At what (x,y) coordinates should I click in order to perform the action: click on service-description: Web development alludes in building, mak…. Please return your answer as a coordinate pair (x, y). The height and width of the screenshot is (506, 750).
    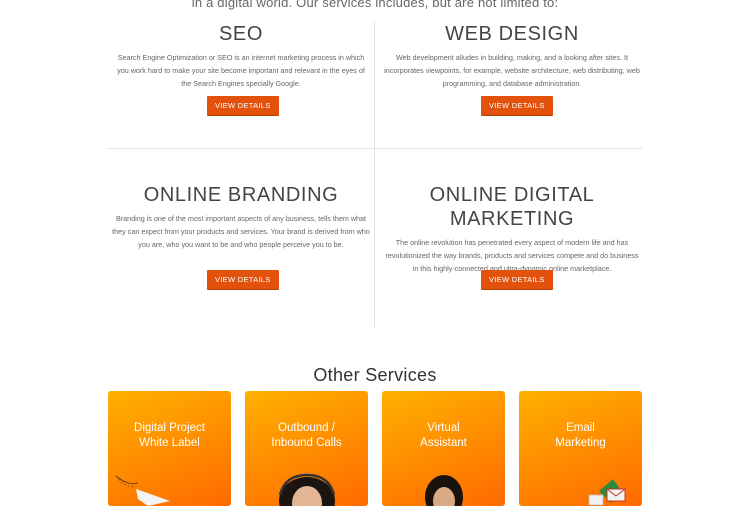
    Looking at the image, I should click on (512, 70).